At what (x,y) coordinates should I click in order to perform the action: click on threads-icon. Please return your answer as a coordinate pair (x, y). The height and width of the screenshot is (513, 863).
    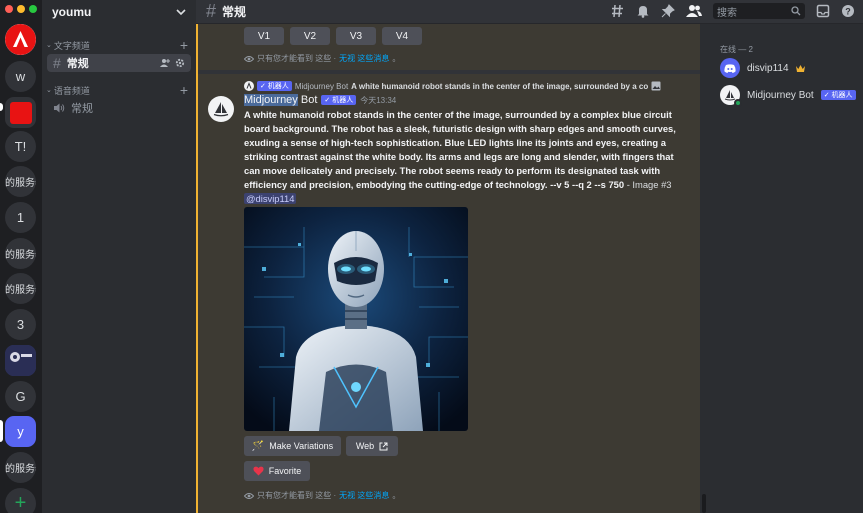
    Looking at the image, I should click on (618, 11).